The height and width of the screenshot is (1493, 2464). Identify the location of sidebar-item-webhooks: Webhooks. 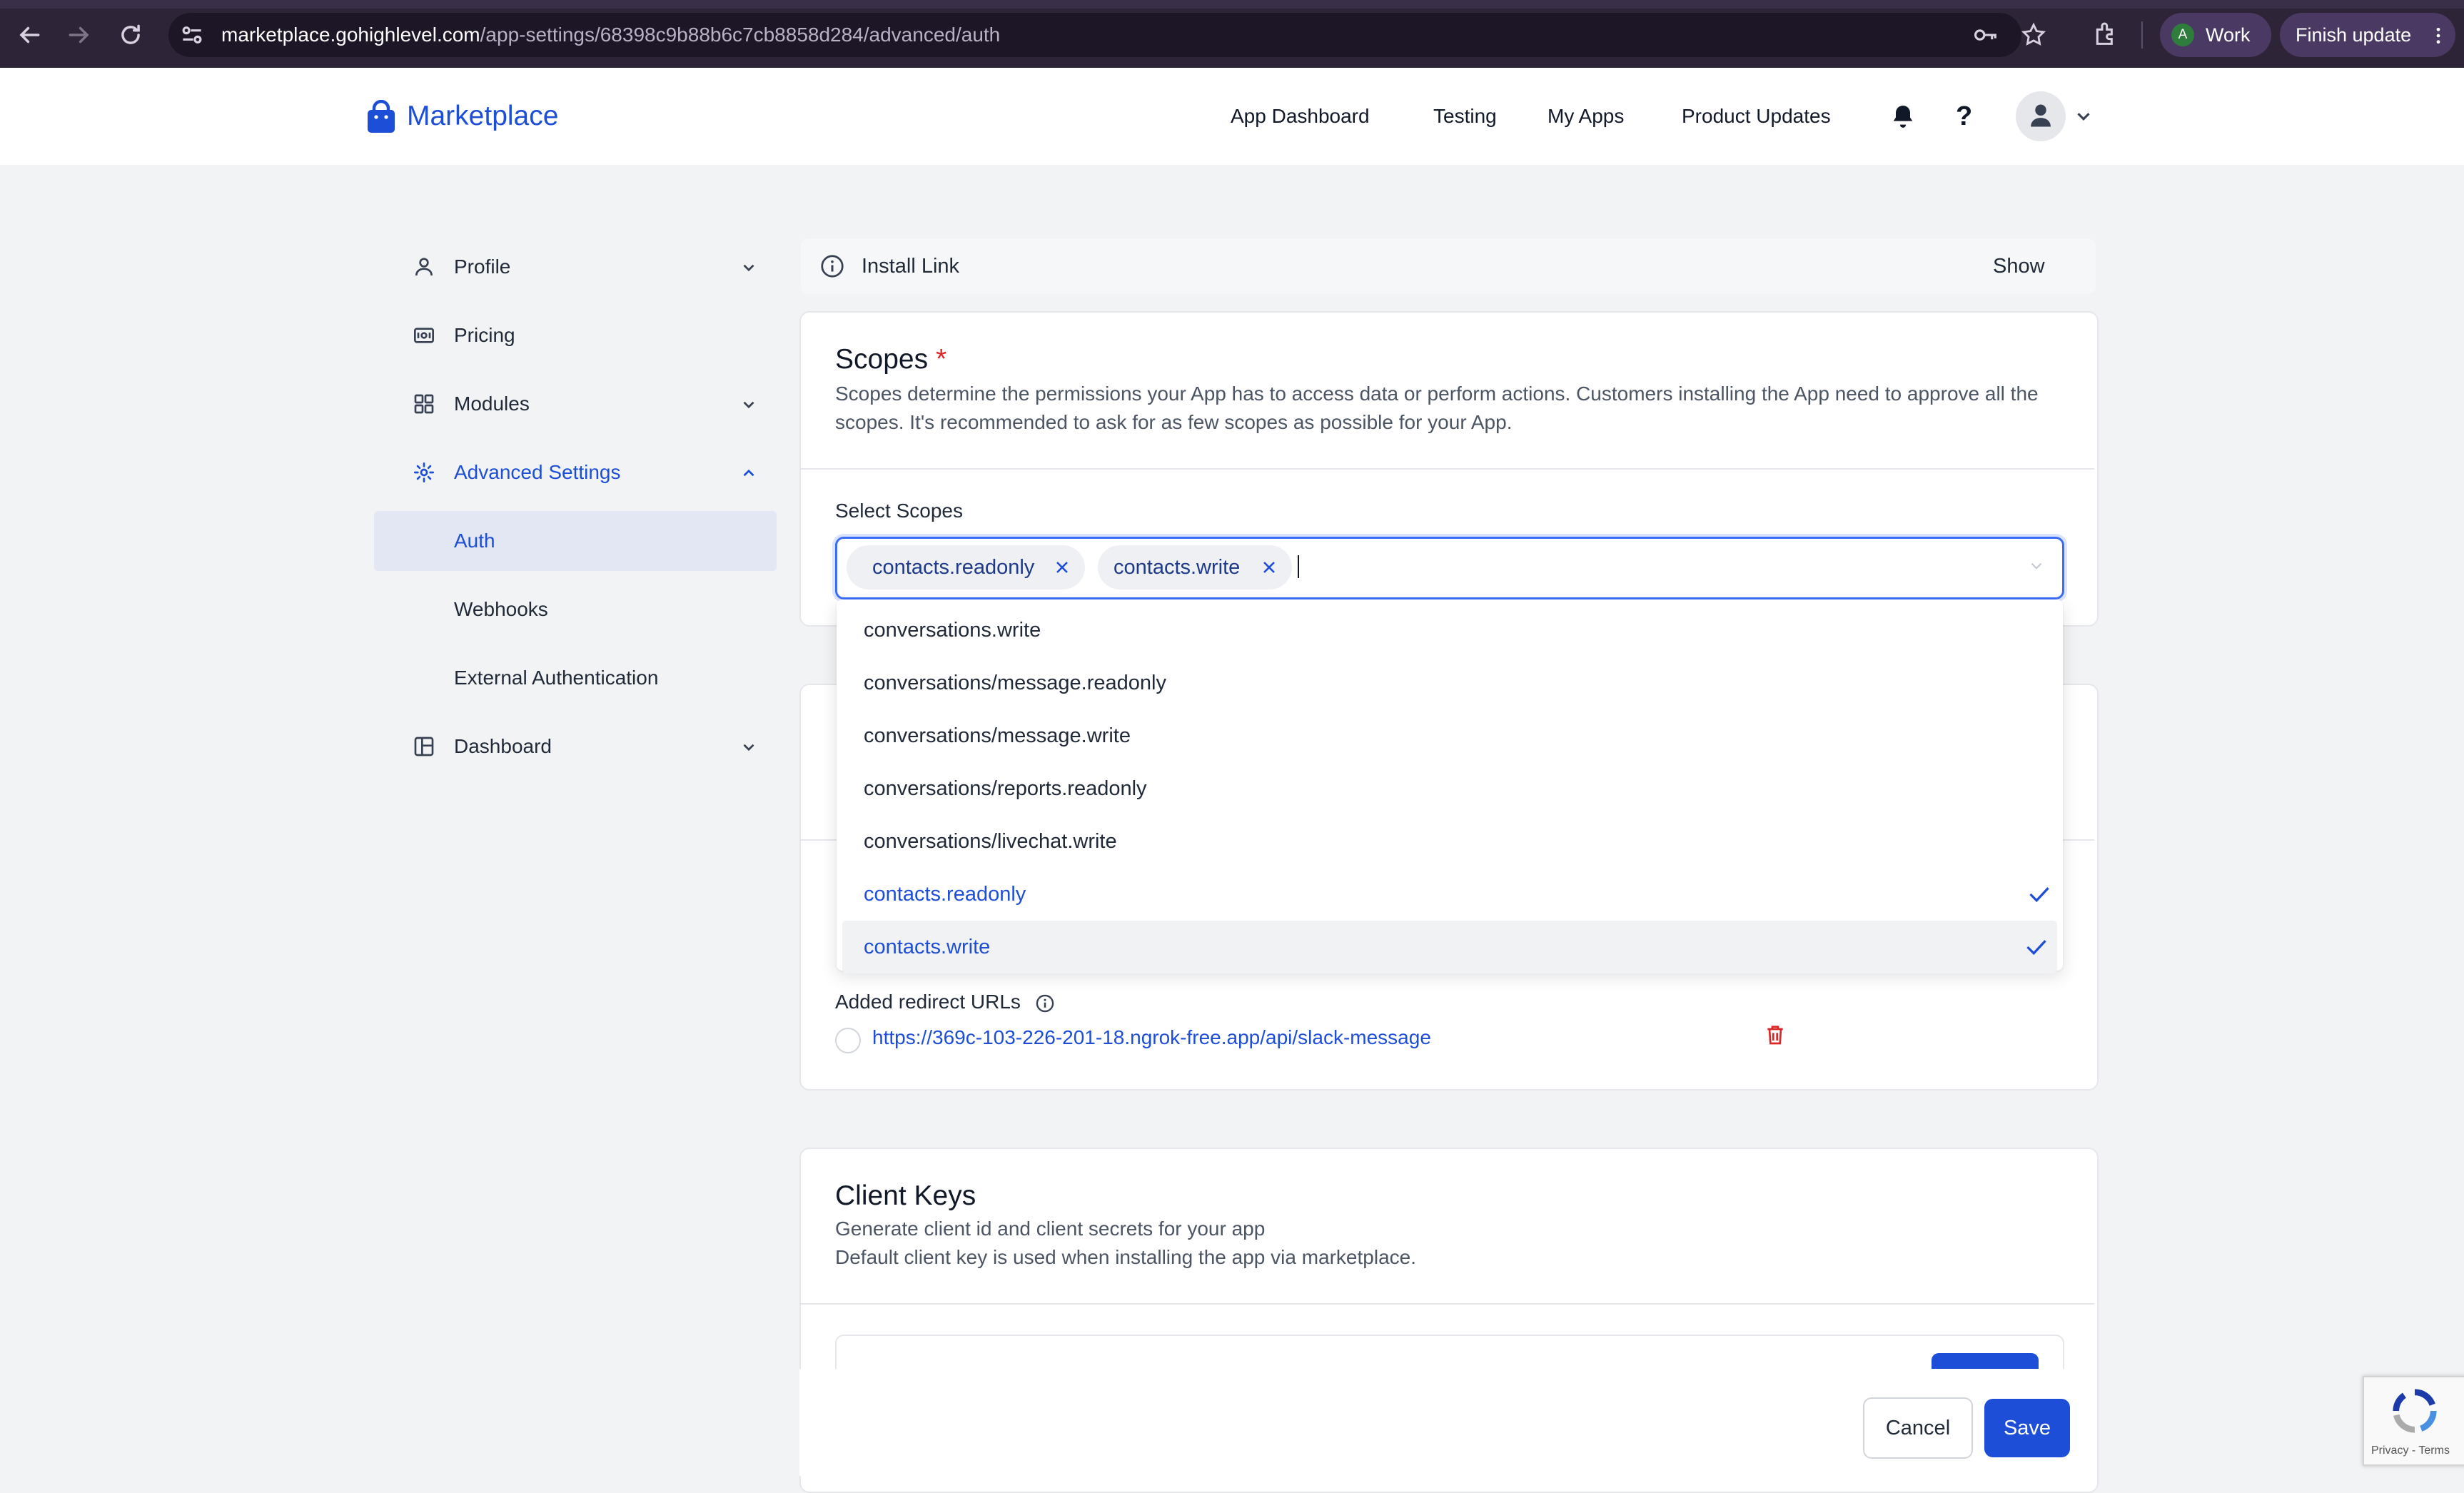
(575, 609).